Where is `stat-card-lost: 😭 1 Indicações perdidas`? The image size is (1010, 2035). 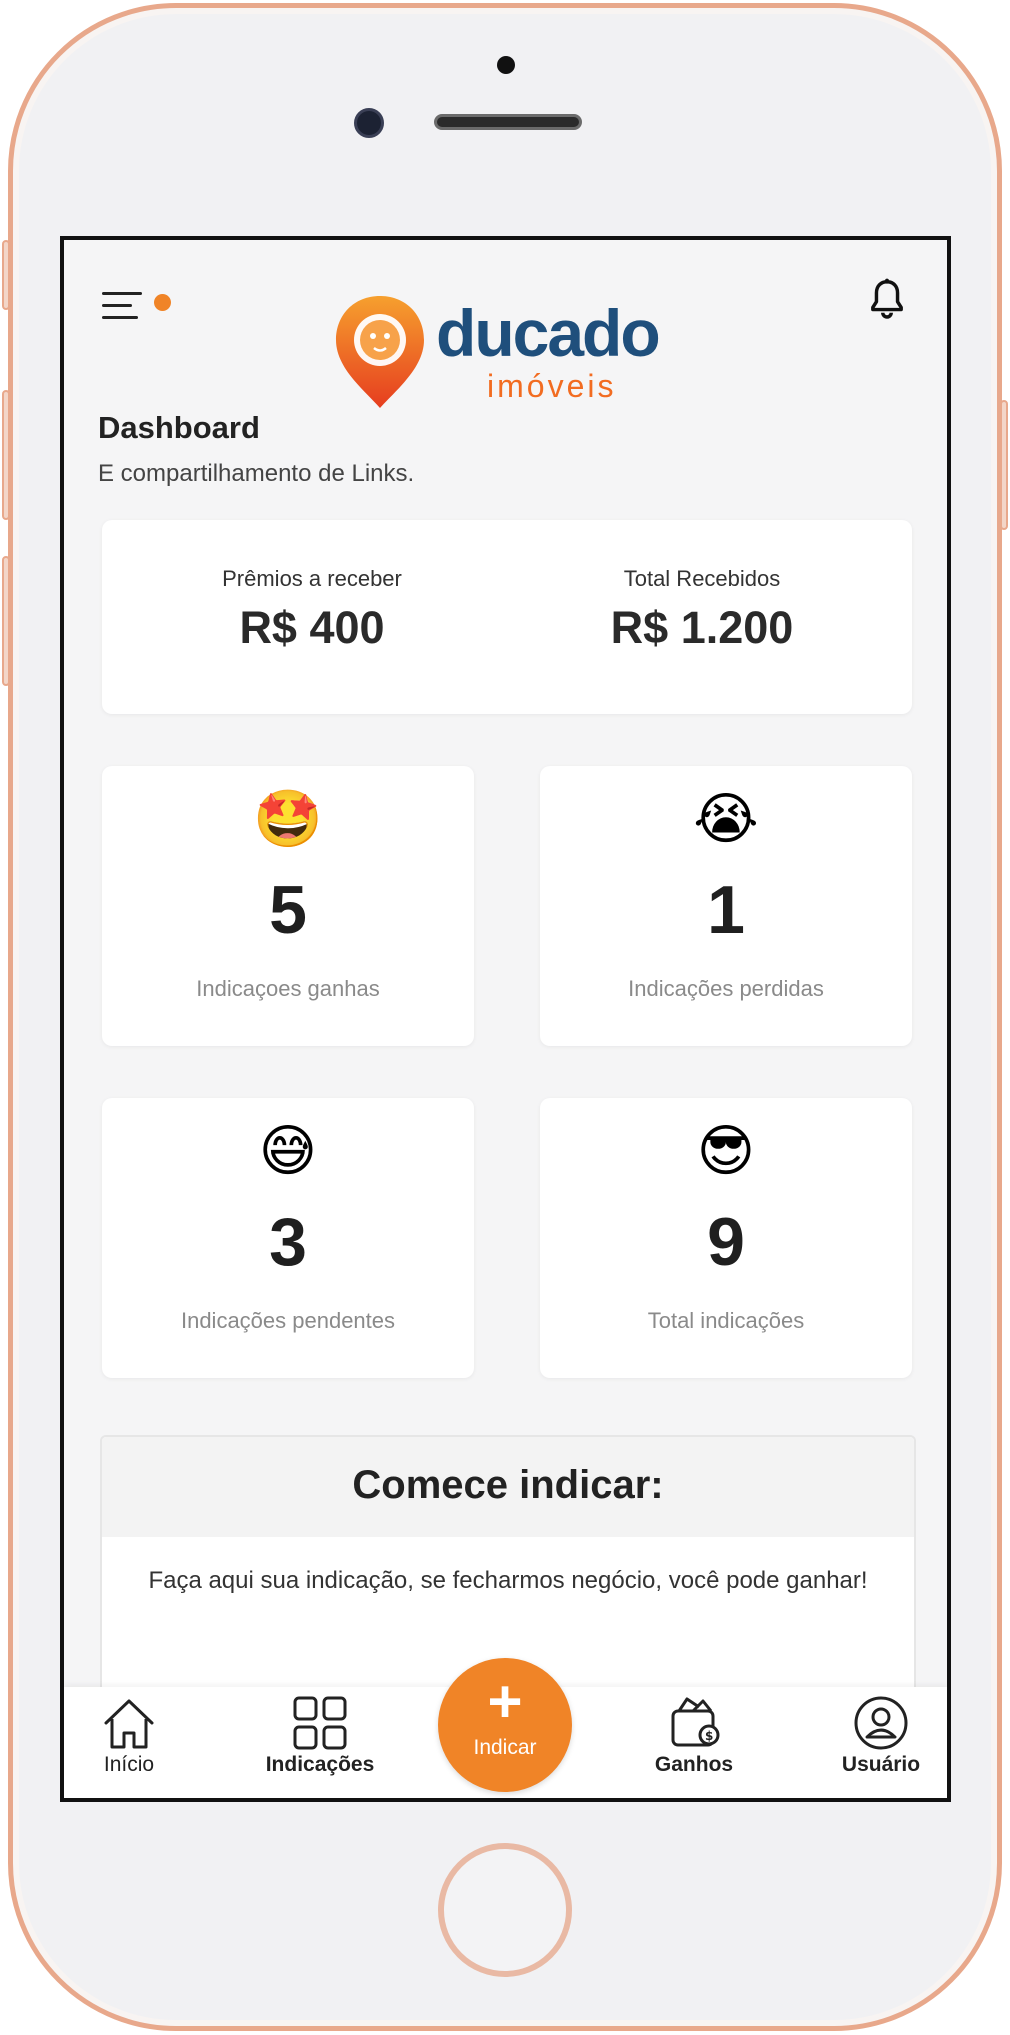
stat-card-lost: 😭 1 Indicações perdidas is located at coordinates (726, 906).